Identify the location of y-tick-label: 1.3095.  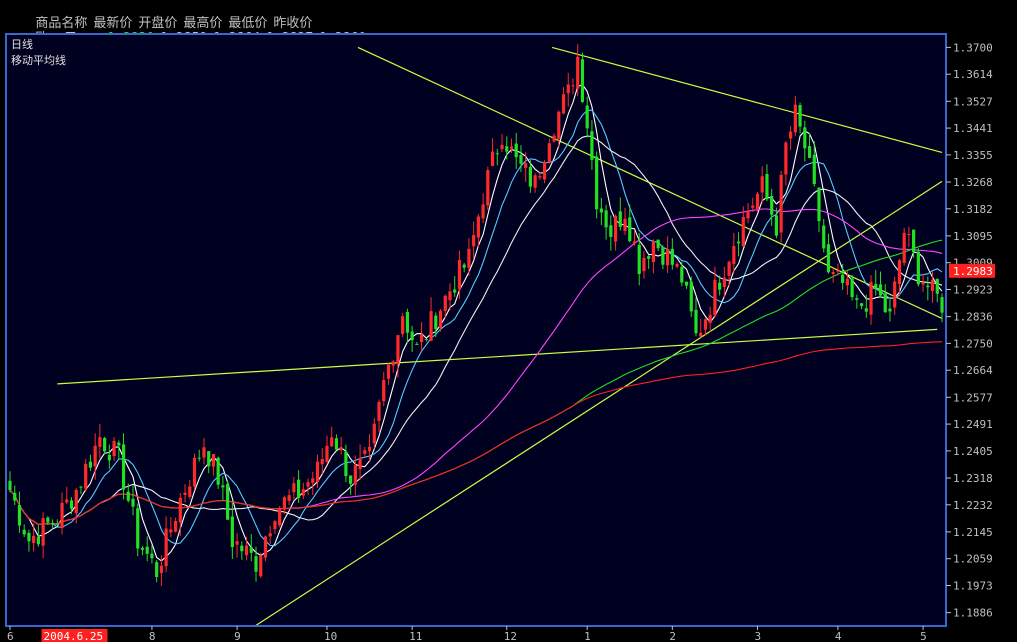
(973, 236).